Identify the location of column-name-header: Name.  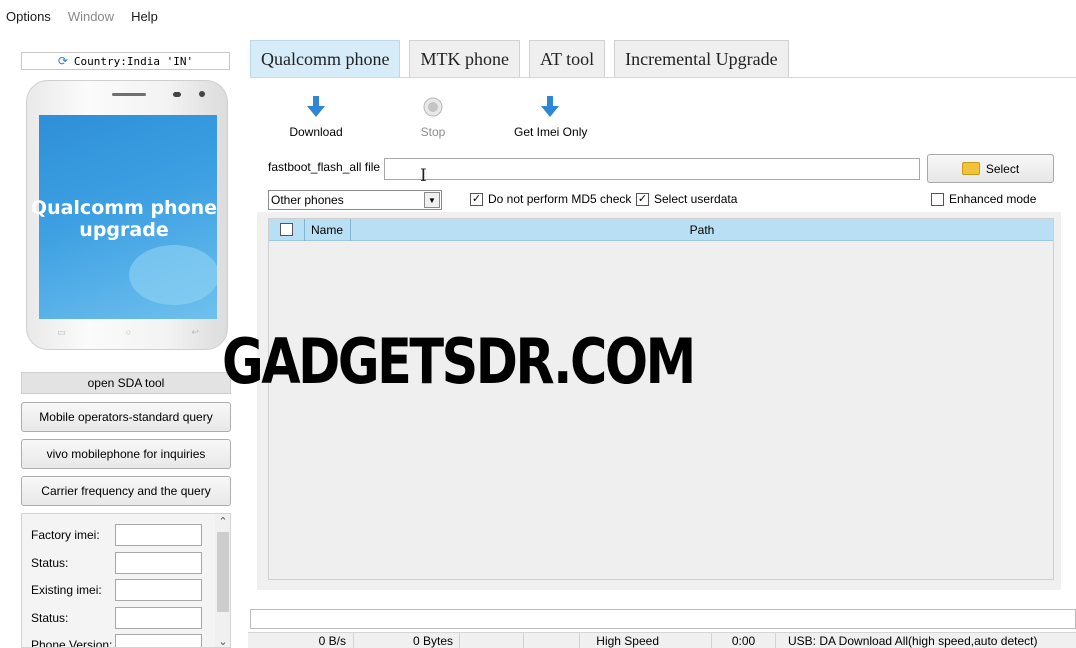
(328, 229).